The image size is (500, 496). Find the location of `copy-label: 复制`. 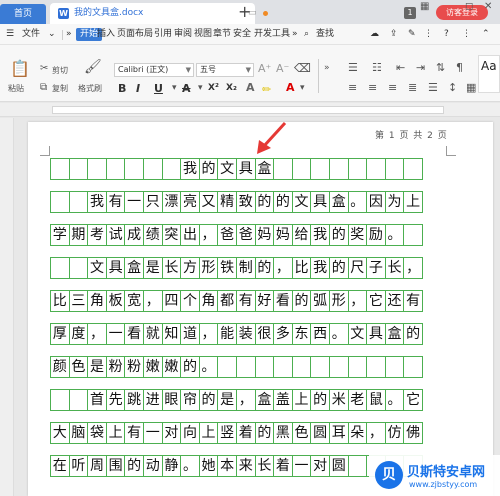

copy-label: 复制 is located at coordinates (60, 88).